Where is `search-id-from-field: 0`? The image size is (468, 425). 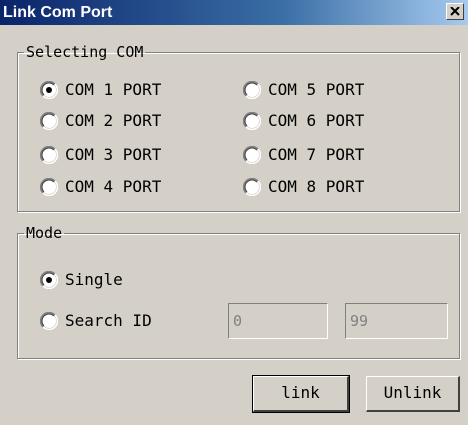
search-id-from-field: 0 is located at coordinates (278, 321).